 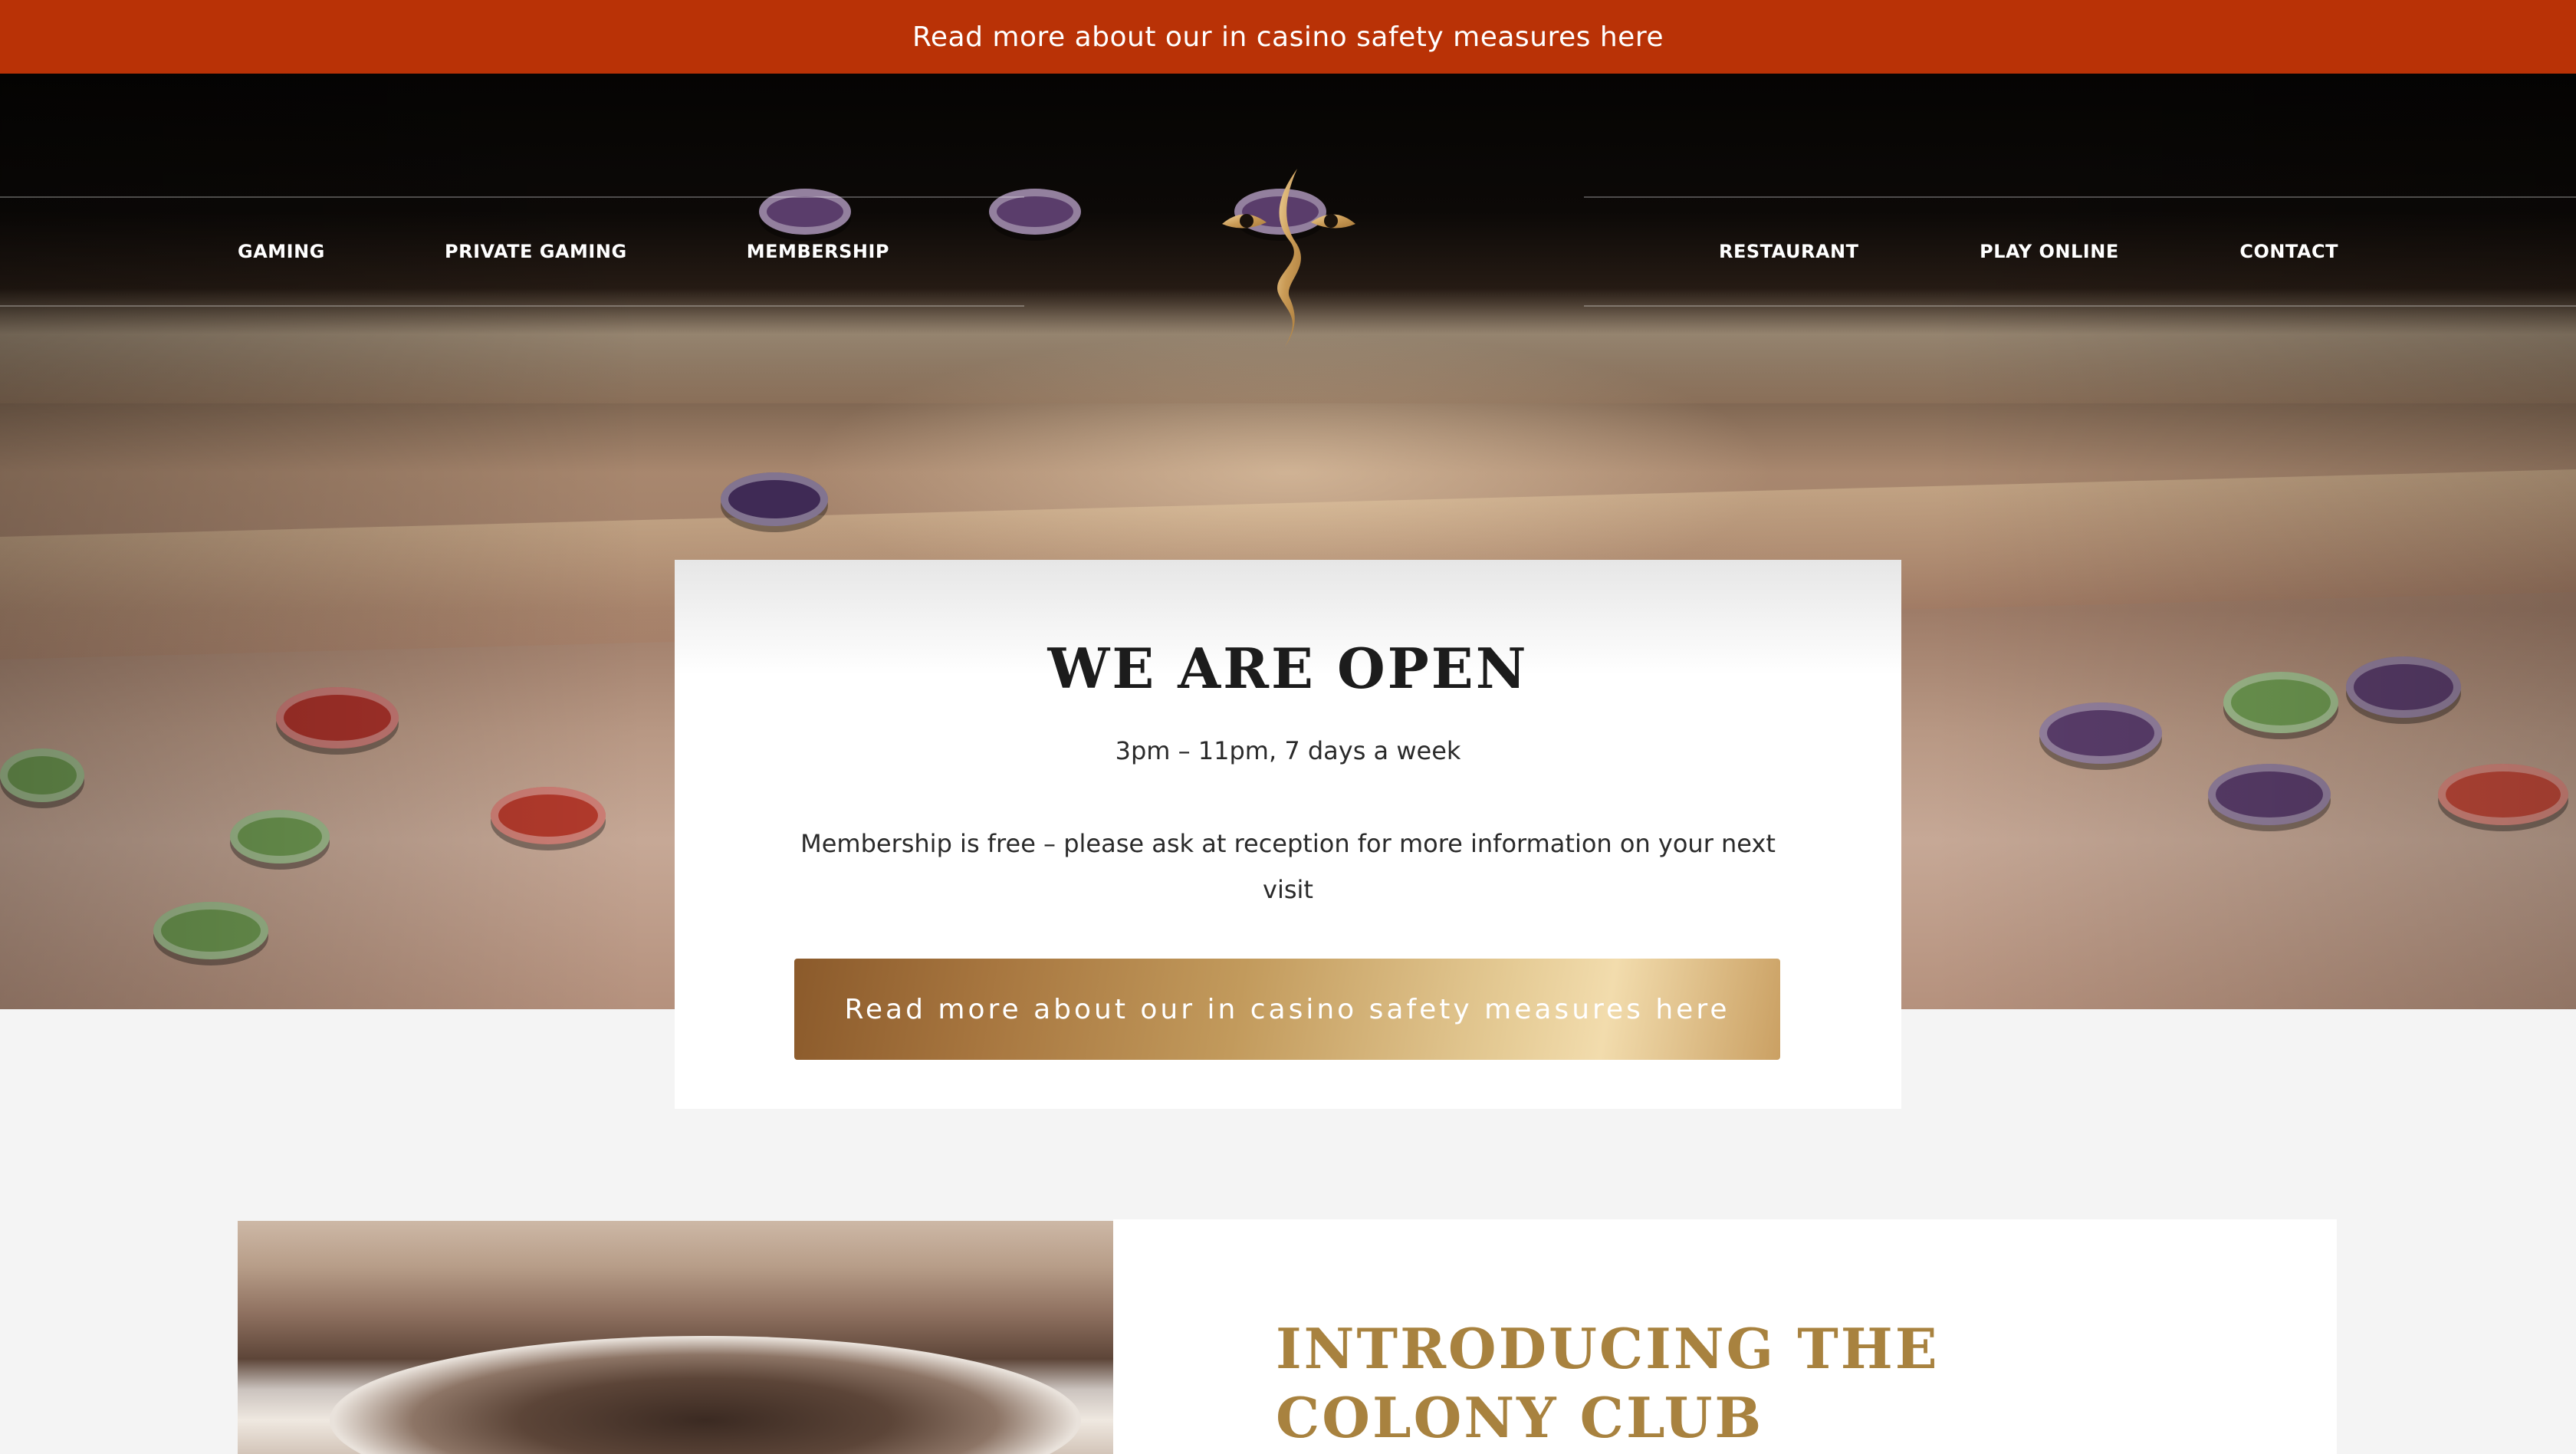 What do you see at coordinates (1608, 1383) in the screenshot?
I see `intro-title: INTRODUCING THE COLONY CLUB` at bounding box center [1608, 1383].